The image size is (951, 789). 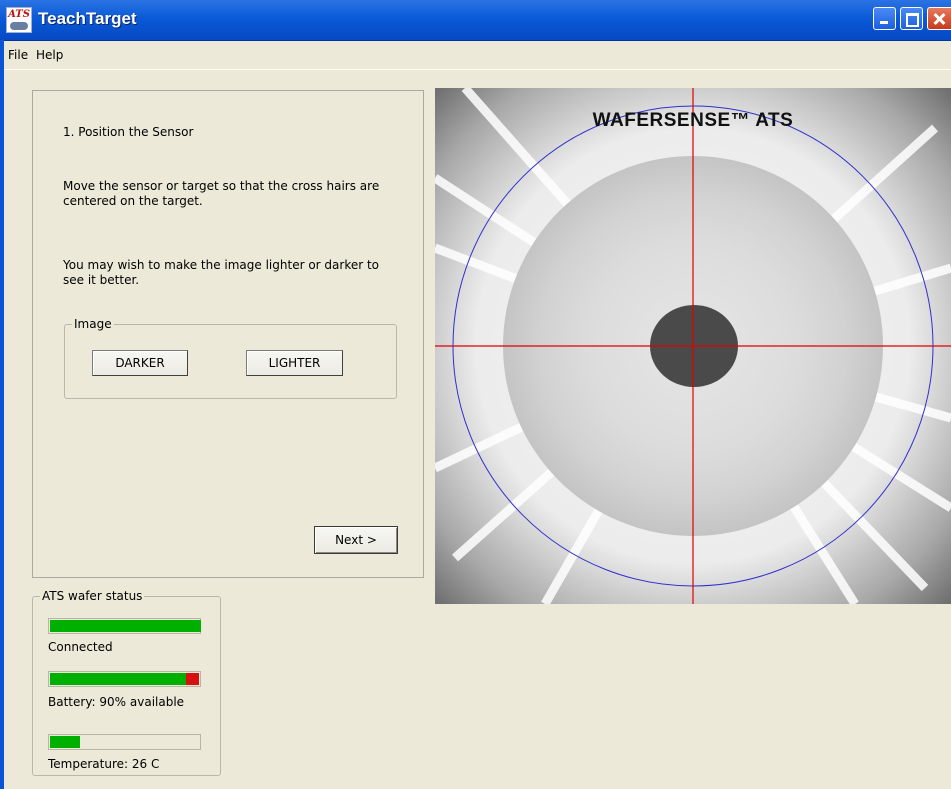 What do you see at coordinates (19, 14) in the screenshot?
I see `app-icon-text: ATS` at bounding box center [19, 14].